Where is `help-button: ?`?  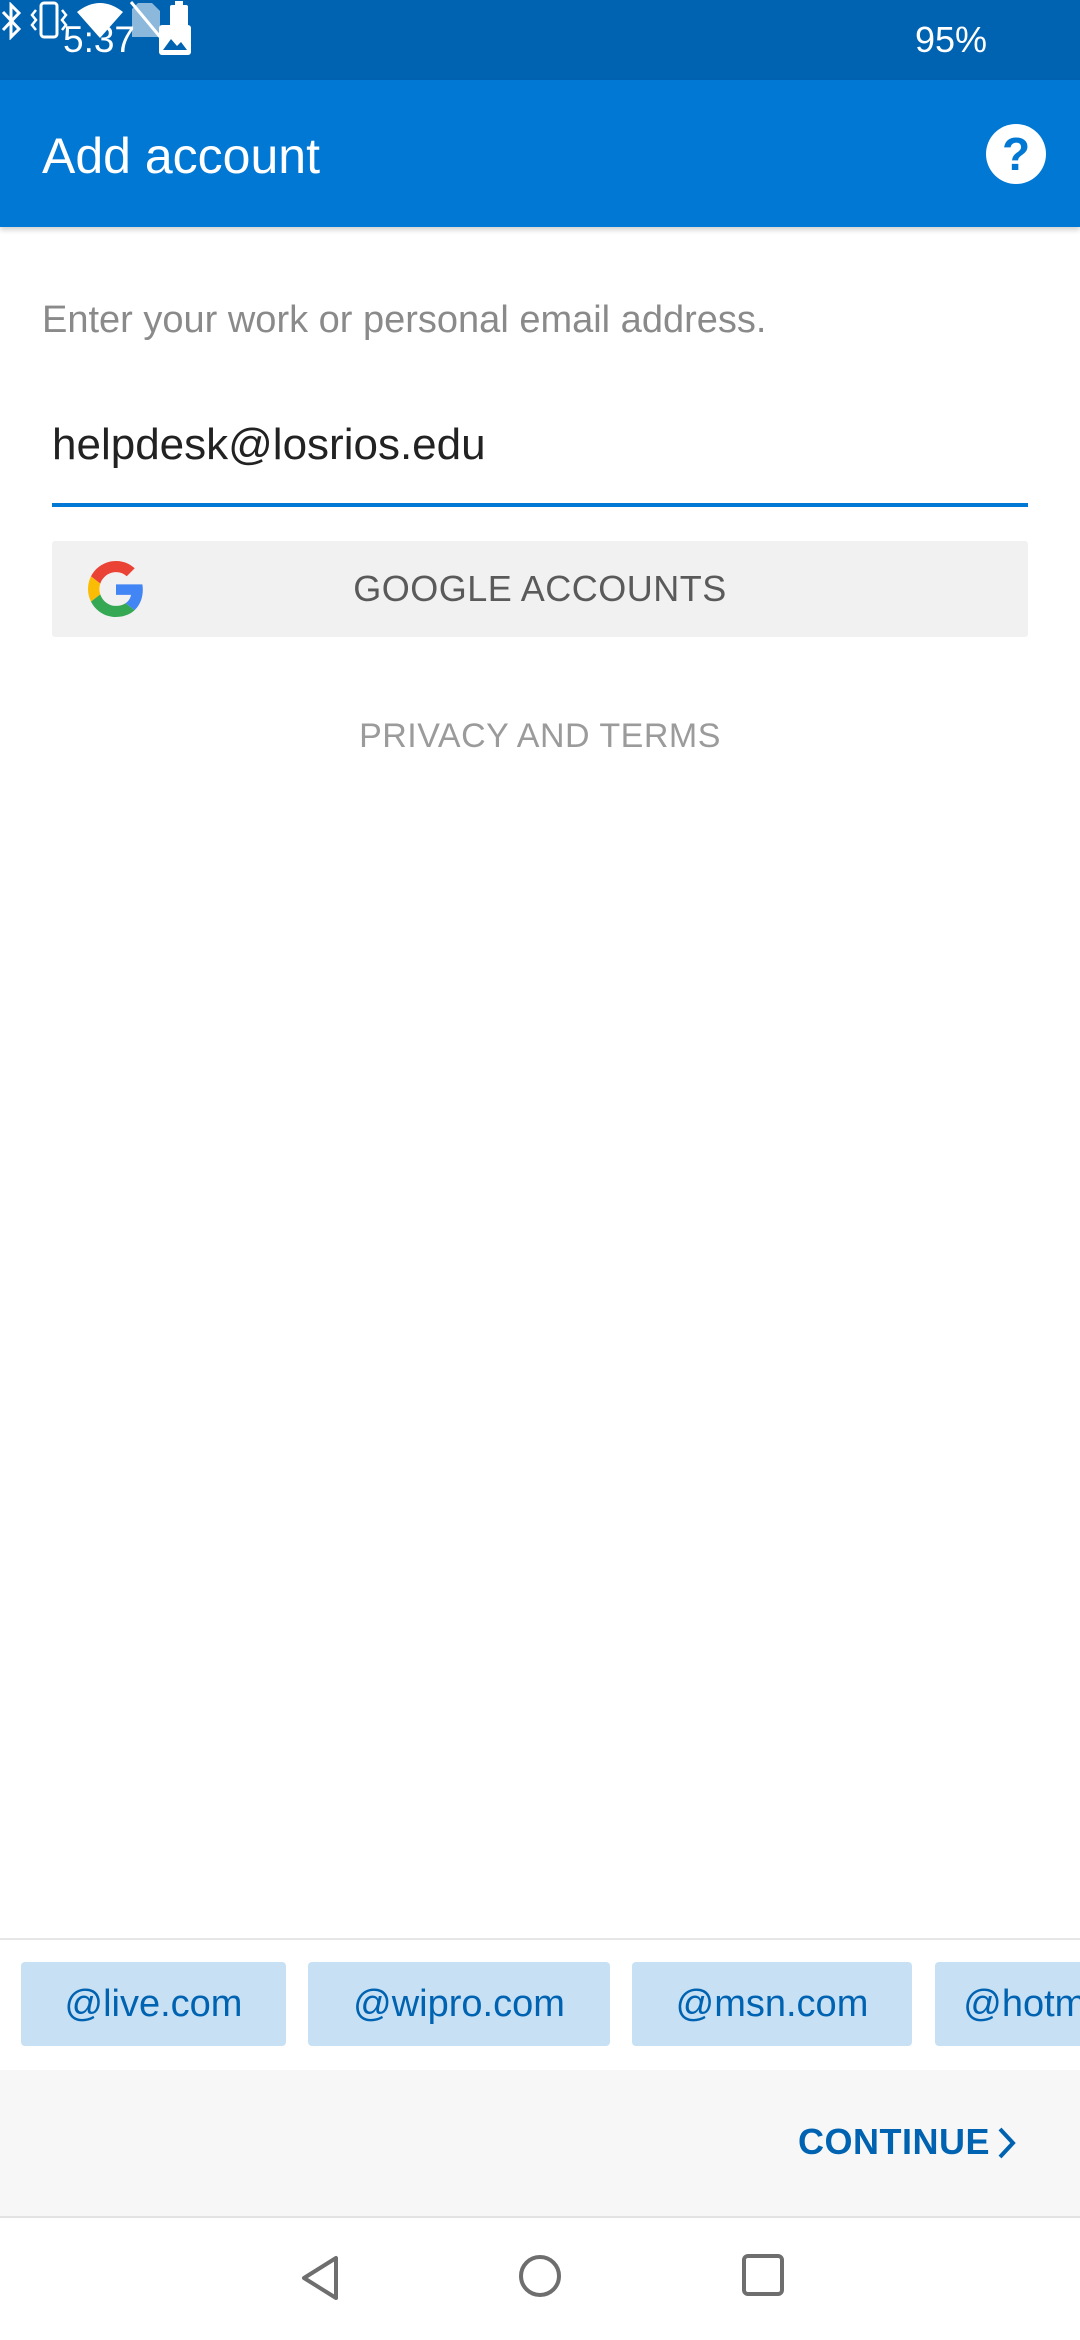
help-button: ? is located at coordinates (1016, 154).